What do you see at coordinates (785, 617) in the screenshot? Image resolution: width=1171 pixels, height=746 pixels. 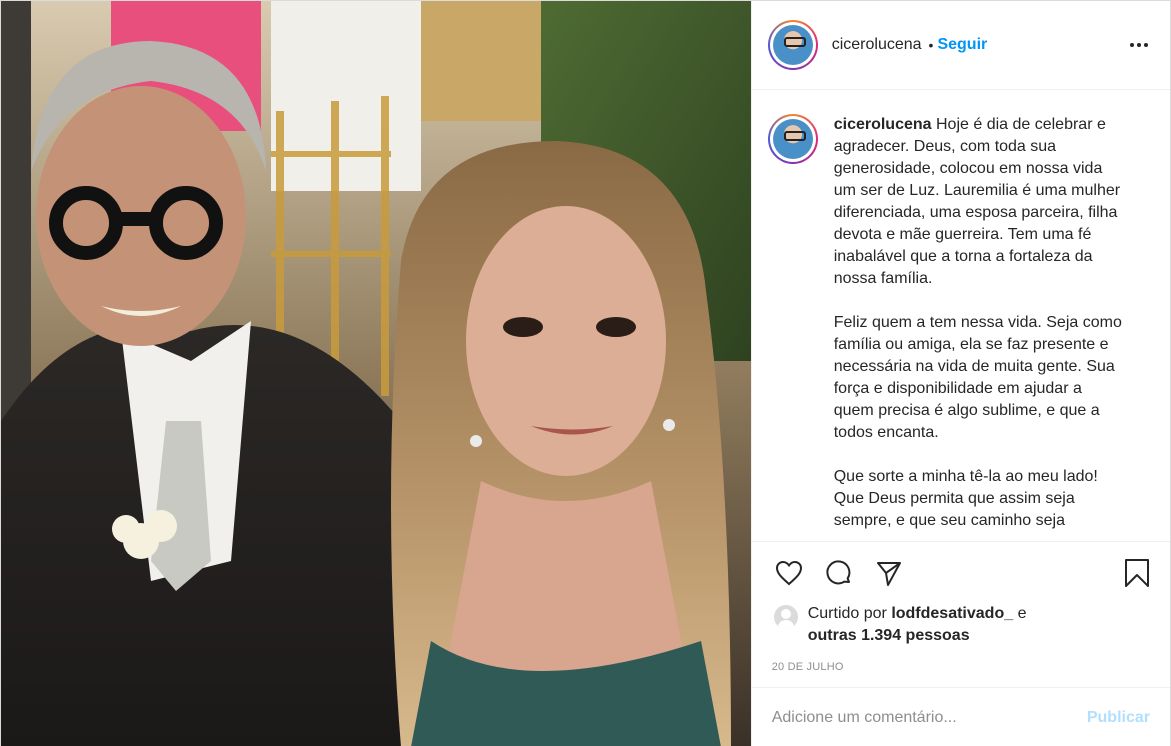 I see `liker-avatar` at bounding box center [785, 617].